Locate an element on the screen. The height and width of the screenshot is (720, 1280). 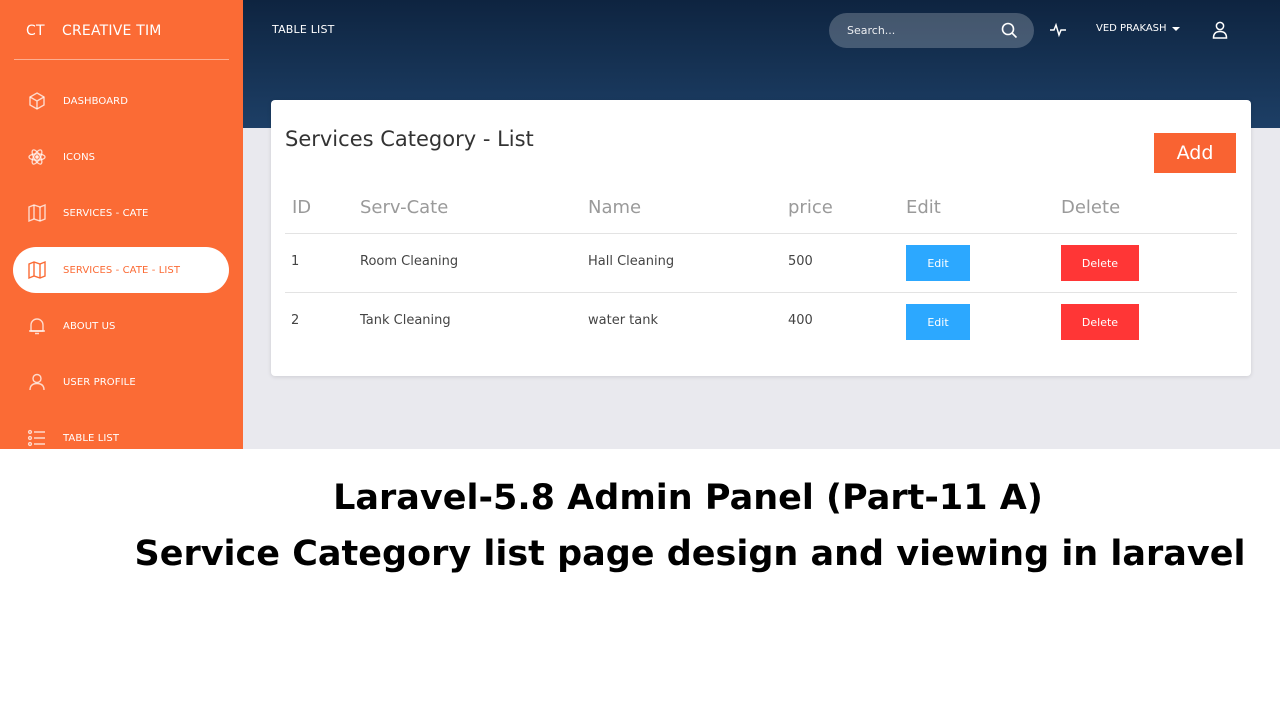
sidebar-divider is located at coordinates (121, 59).